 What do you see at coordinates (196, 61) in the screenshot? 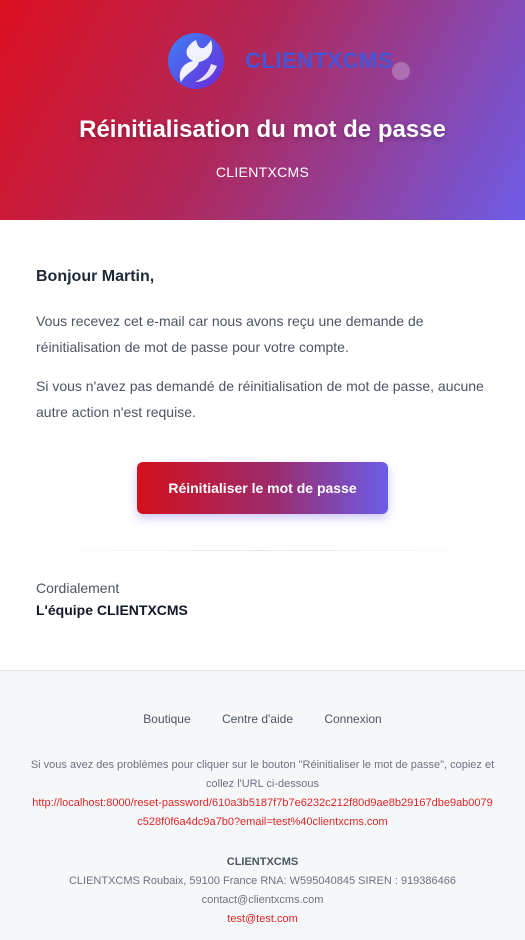
I see `clientxcms-logo-icon` at bounding box center [196, 61].